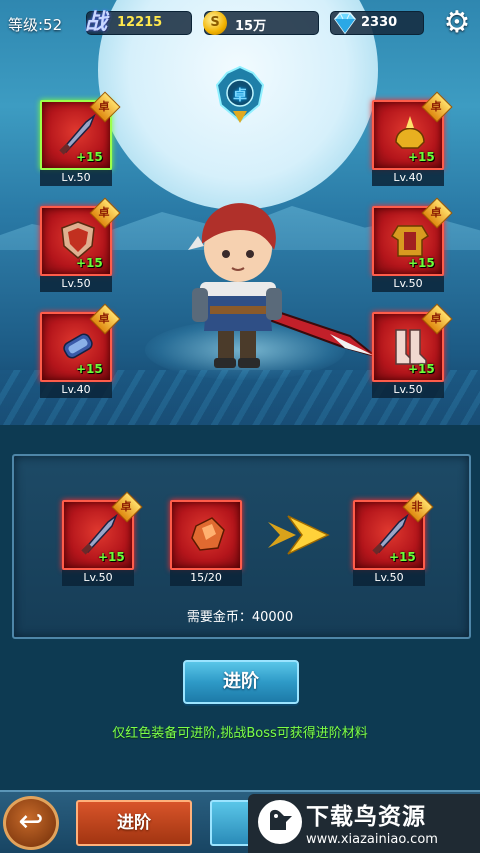  Describe the element at coordinates (31, 823) in the screenshot. I see `back-button: ↩` at that location.